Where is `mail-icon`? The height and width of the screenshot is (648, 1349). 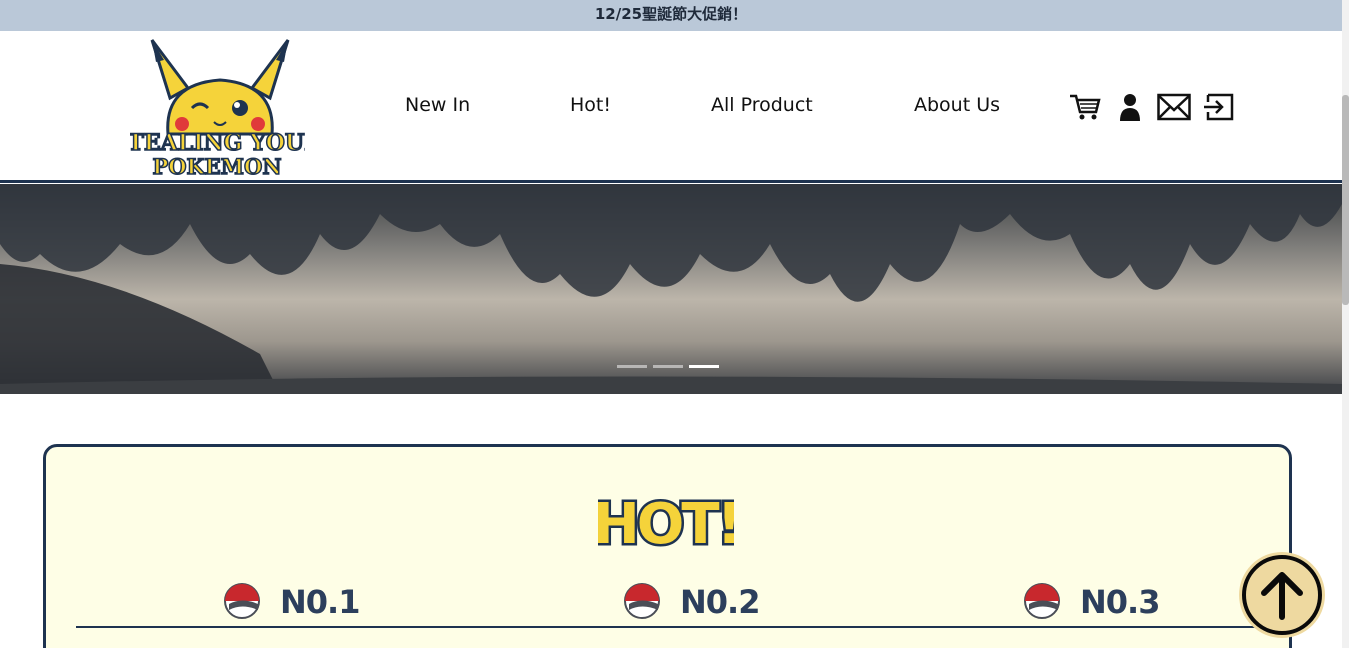 mail-icon is located at coordinates (1174, 107).